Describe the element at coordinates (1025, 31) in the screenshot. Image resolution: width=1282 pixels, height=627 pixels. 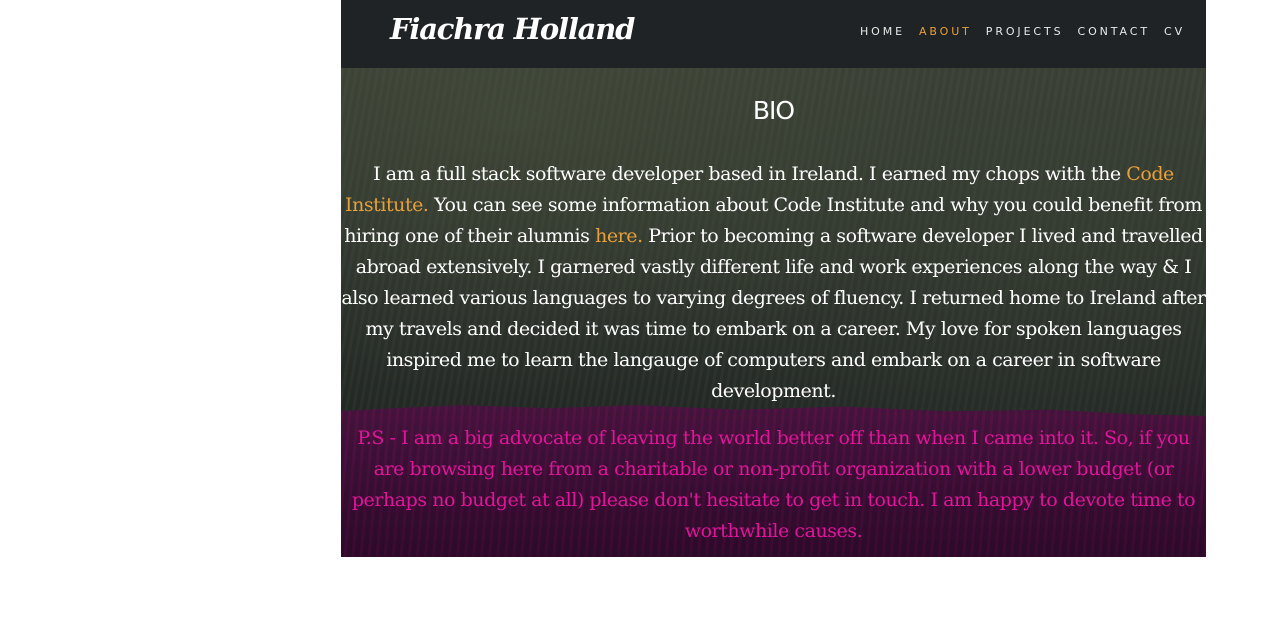
I see `nav-projects: PROJECTS` at that location.